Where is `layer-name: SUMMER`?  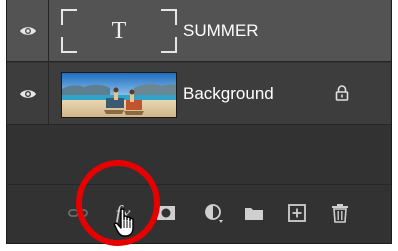 layer-name: SUMMER is located at coordinates (221, 31).